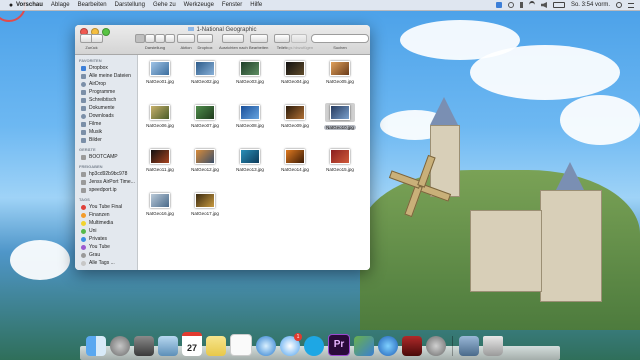 The height and width of the screenshot is (360, 640). I want to click on file-name: NatGeo17.jpg, so click(205, 213).